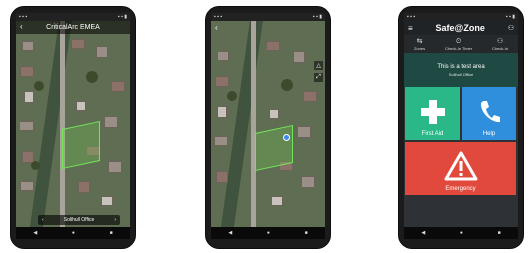  Describe the element at coordinates (458, 48) in the screenshot. I see `check-in-timer-label: Check-In Timer` at that location.